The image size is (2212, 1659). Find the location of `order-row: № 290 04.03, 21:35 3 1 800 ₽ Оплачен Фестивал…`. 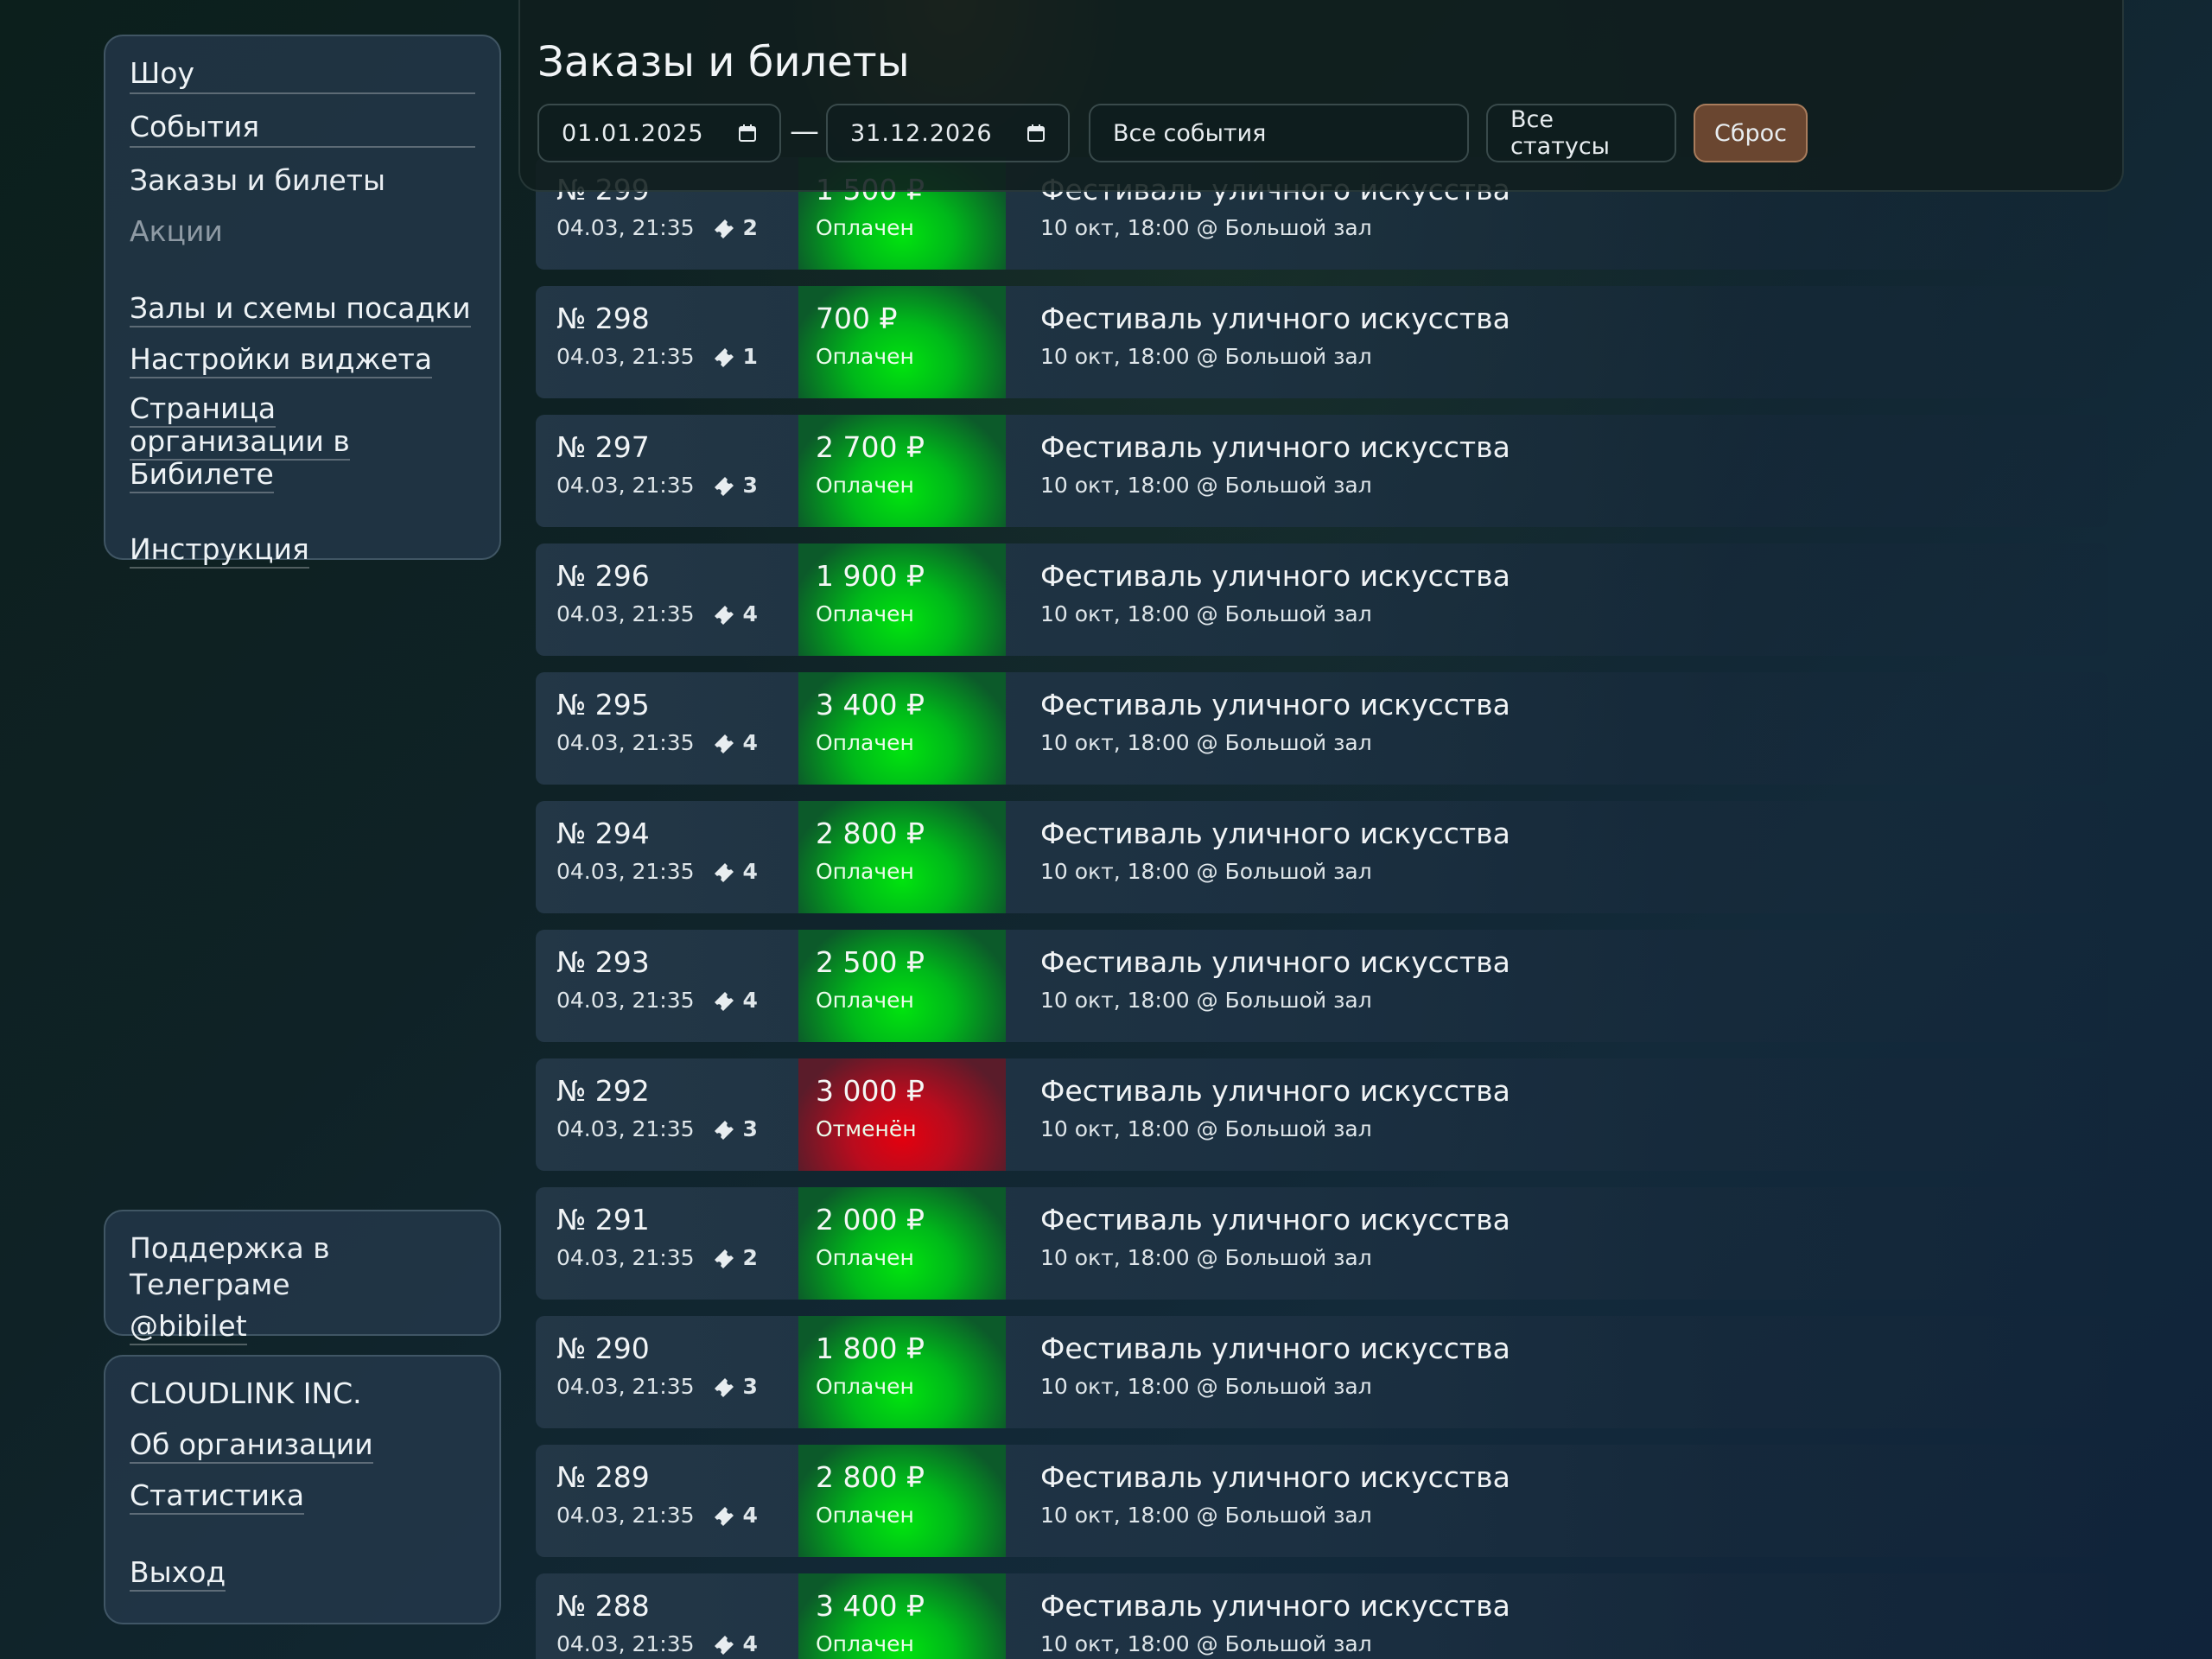

order-row: № 290 04.03, 21:35 3 1 800 ₽ Оплачен Фестивал… is located at coordinates (1322, 1372).